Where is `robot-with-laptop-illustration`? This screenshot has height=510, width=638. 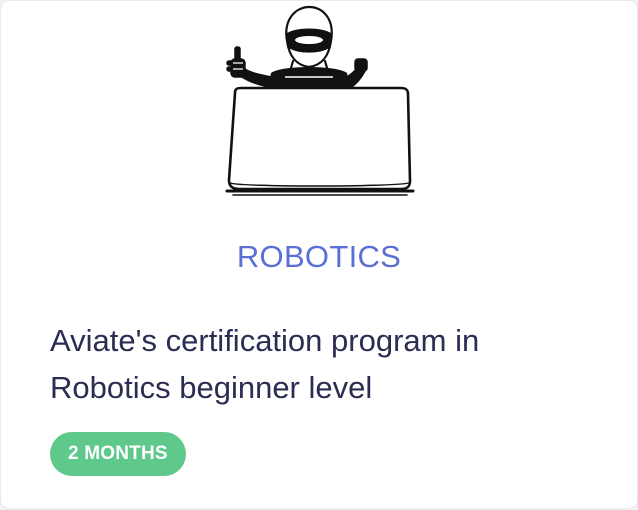 robot-with-laptop-illustration is located at coordinates (320, 100).